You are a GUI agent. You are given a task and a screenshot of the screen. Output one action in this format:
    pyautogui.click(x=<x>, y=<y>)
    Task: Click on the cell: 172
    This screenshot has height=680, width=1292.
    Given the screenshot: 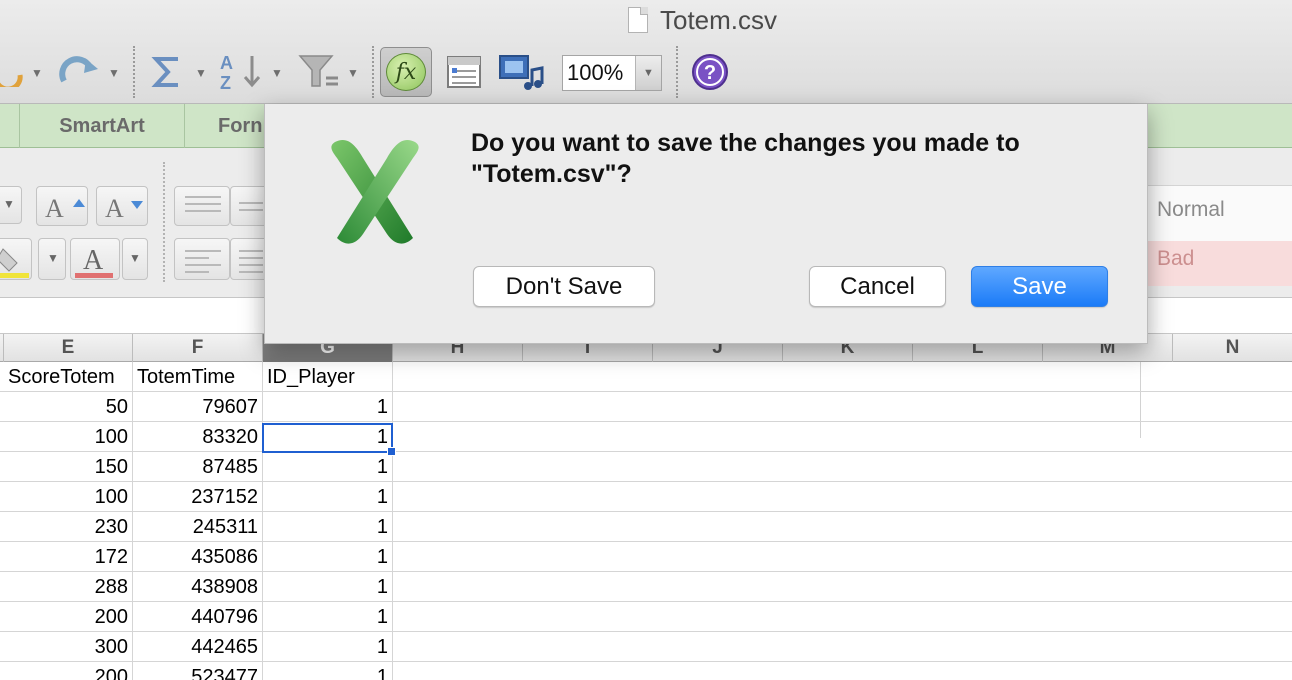 What is the action you would take?
    pyautogui.click(x=66, y=557)
    